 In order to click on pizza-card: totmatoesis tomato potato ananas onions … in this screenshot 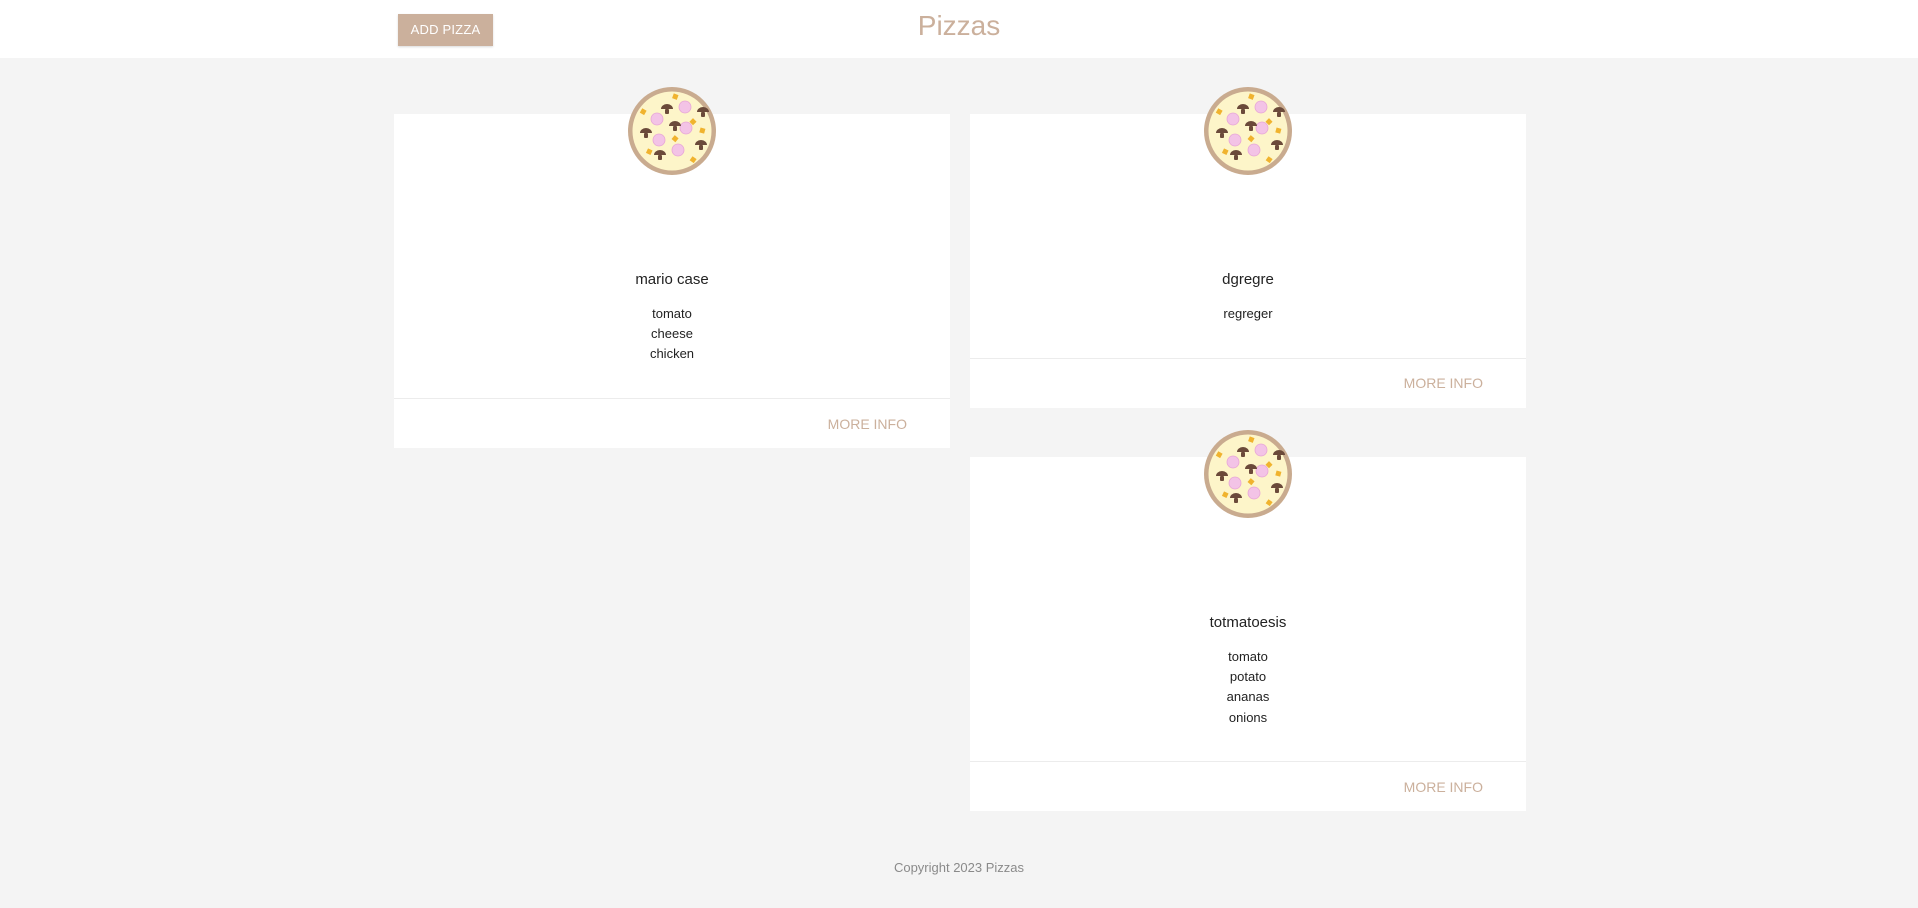, I will do `click(1248, 620)`.